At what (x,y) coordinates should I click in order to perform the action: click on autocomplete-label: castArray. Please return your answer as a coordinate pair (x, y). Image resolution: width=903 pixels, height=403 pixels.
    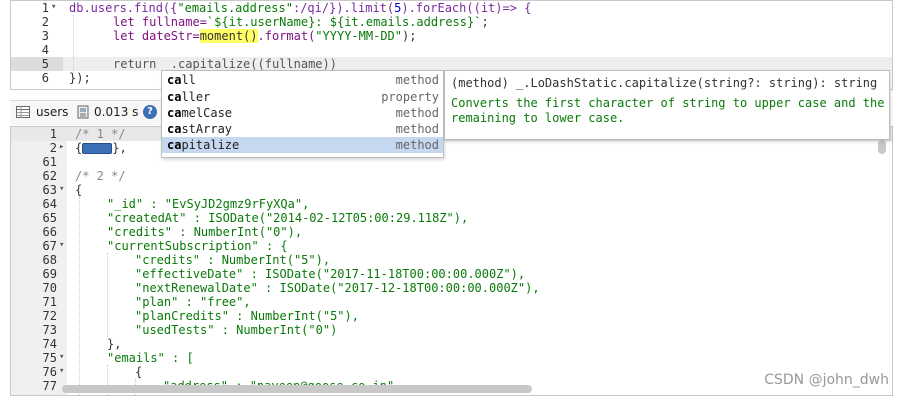
    Looking at the image, I should click on (199, 129).